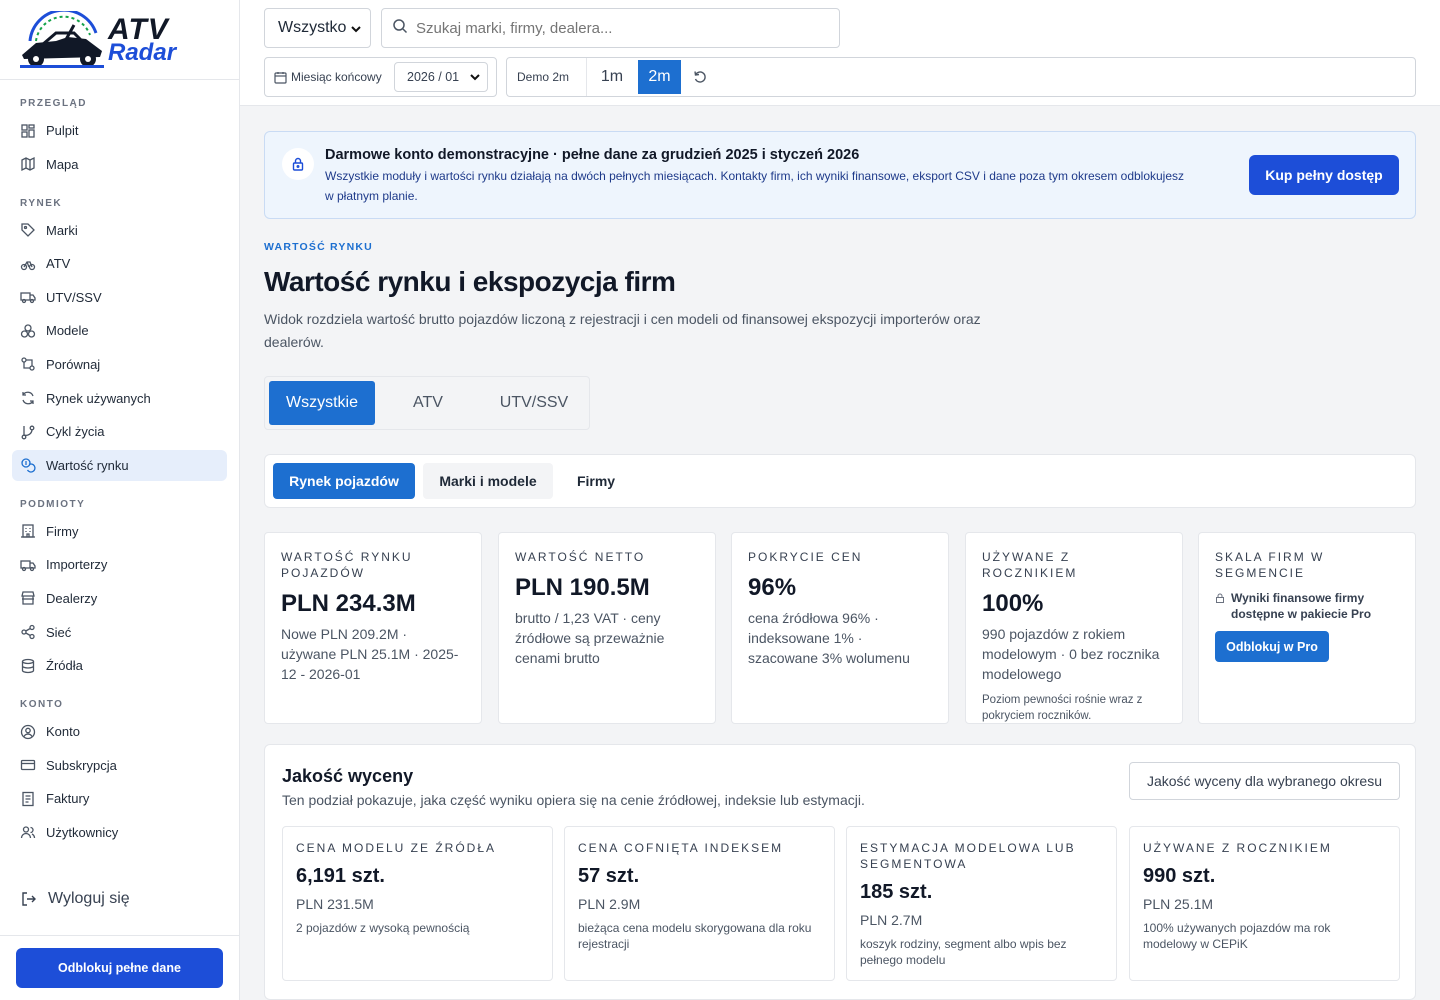  I want to click on tab-marki-i-modele: Marki i modele, so click(488, 481).